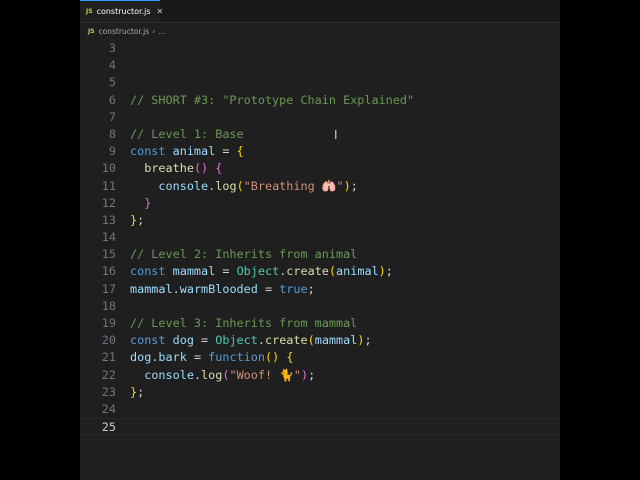  I want to click on code-token: // Level 1: Base, so click(187, 133).